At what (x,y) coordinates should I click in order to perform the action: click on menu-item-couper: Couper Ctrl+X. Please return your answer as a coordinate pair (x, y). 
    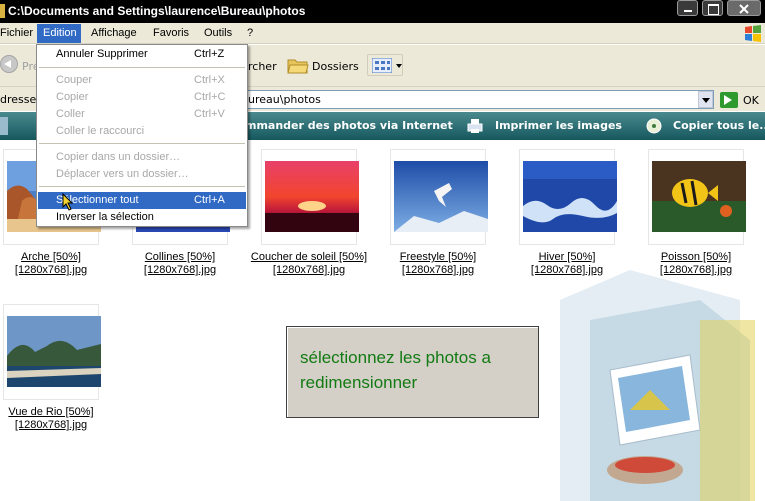
    Looking at the image, I should click on (142, 80).